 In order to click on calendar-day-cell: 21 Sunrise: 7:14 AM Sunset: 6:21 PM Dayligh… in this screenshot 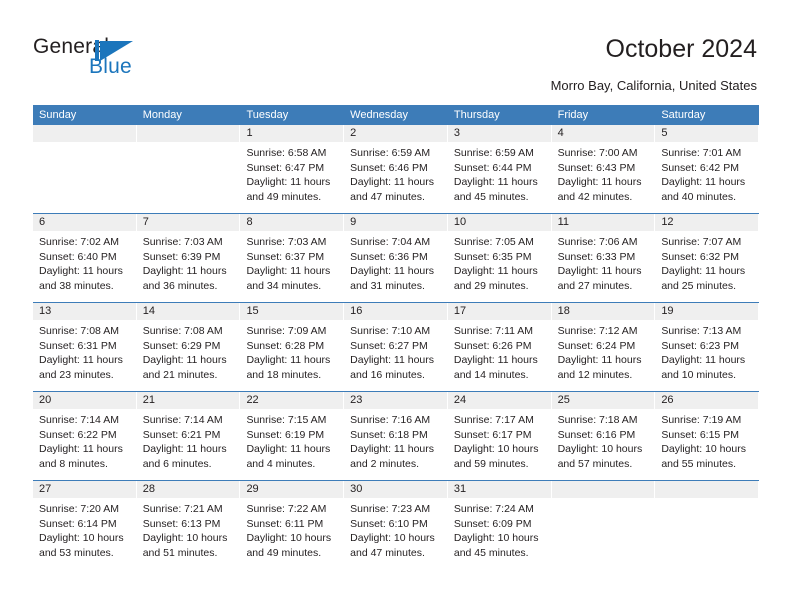, I will do `click(188, 436)`.